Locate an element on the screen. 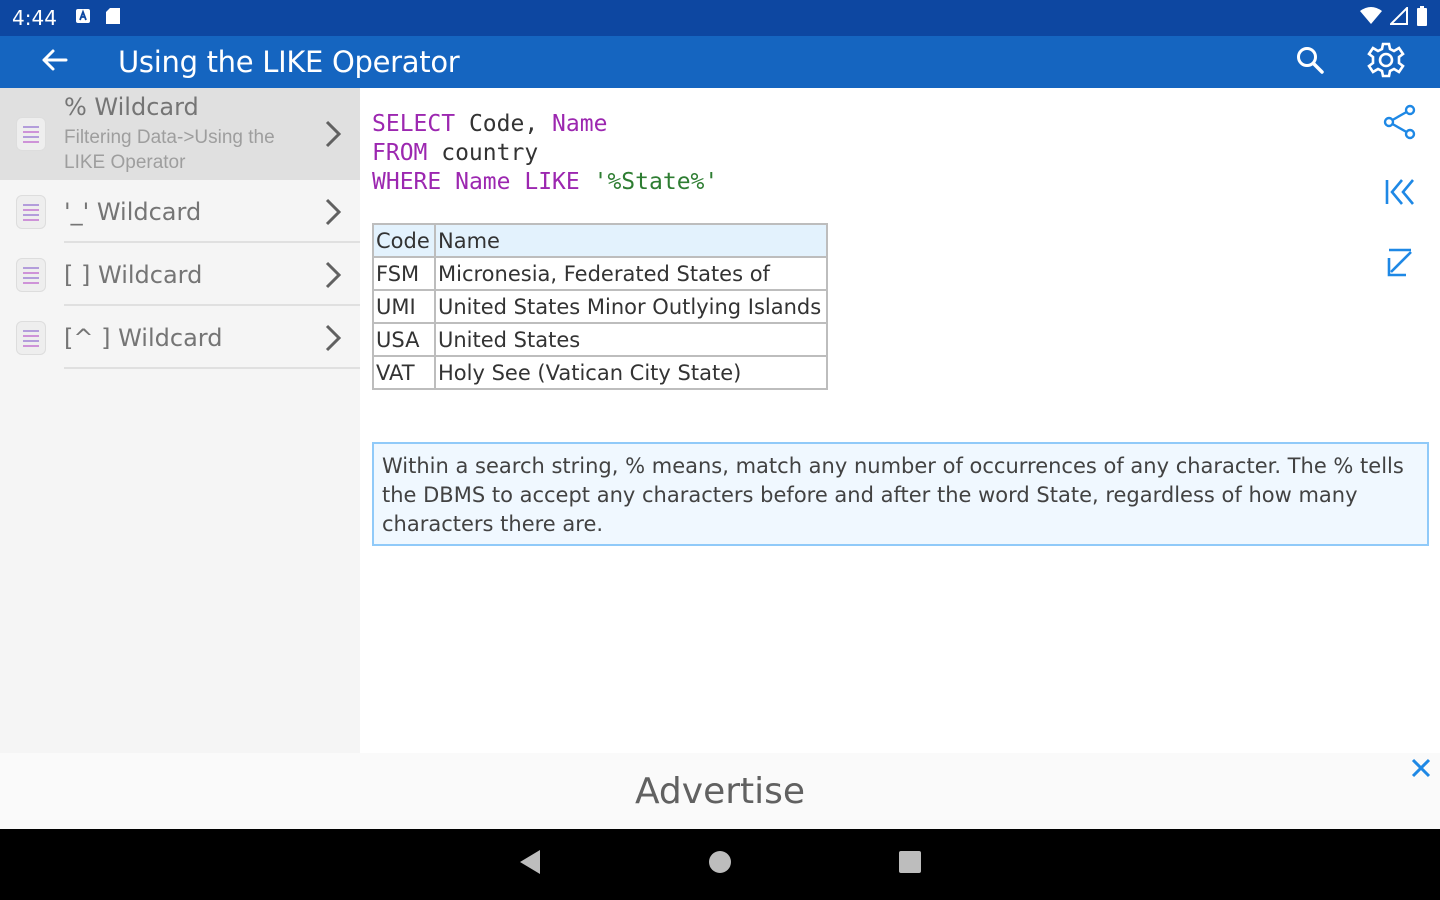  list-item-brackets-wildcard: [ ] Wildcard is located at coordinates (180, 274).